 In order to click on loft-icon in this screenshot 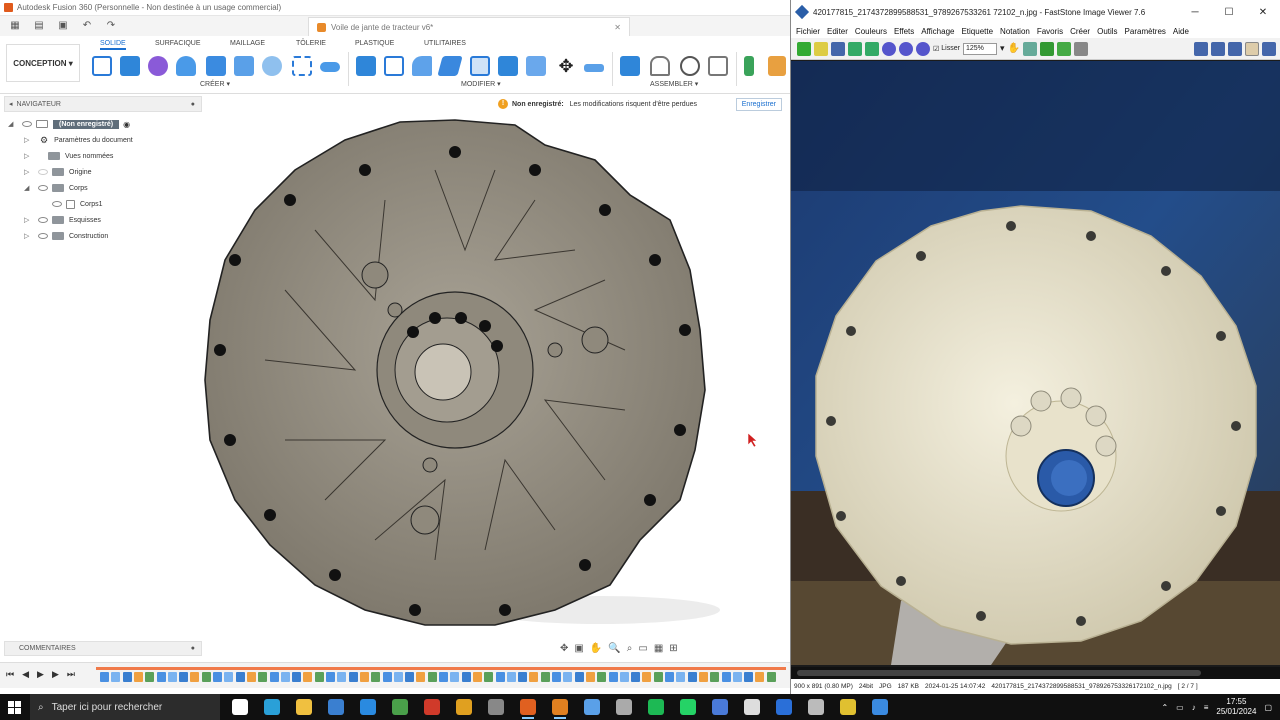, I will do `click(244, 66)`.